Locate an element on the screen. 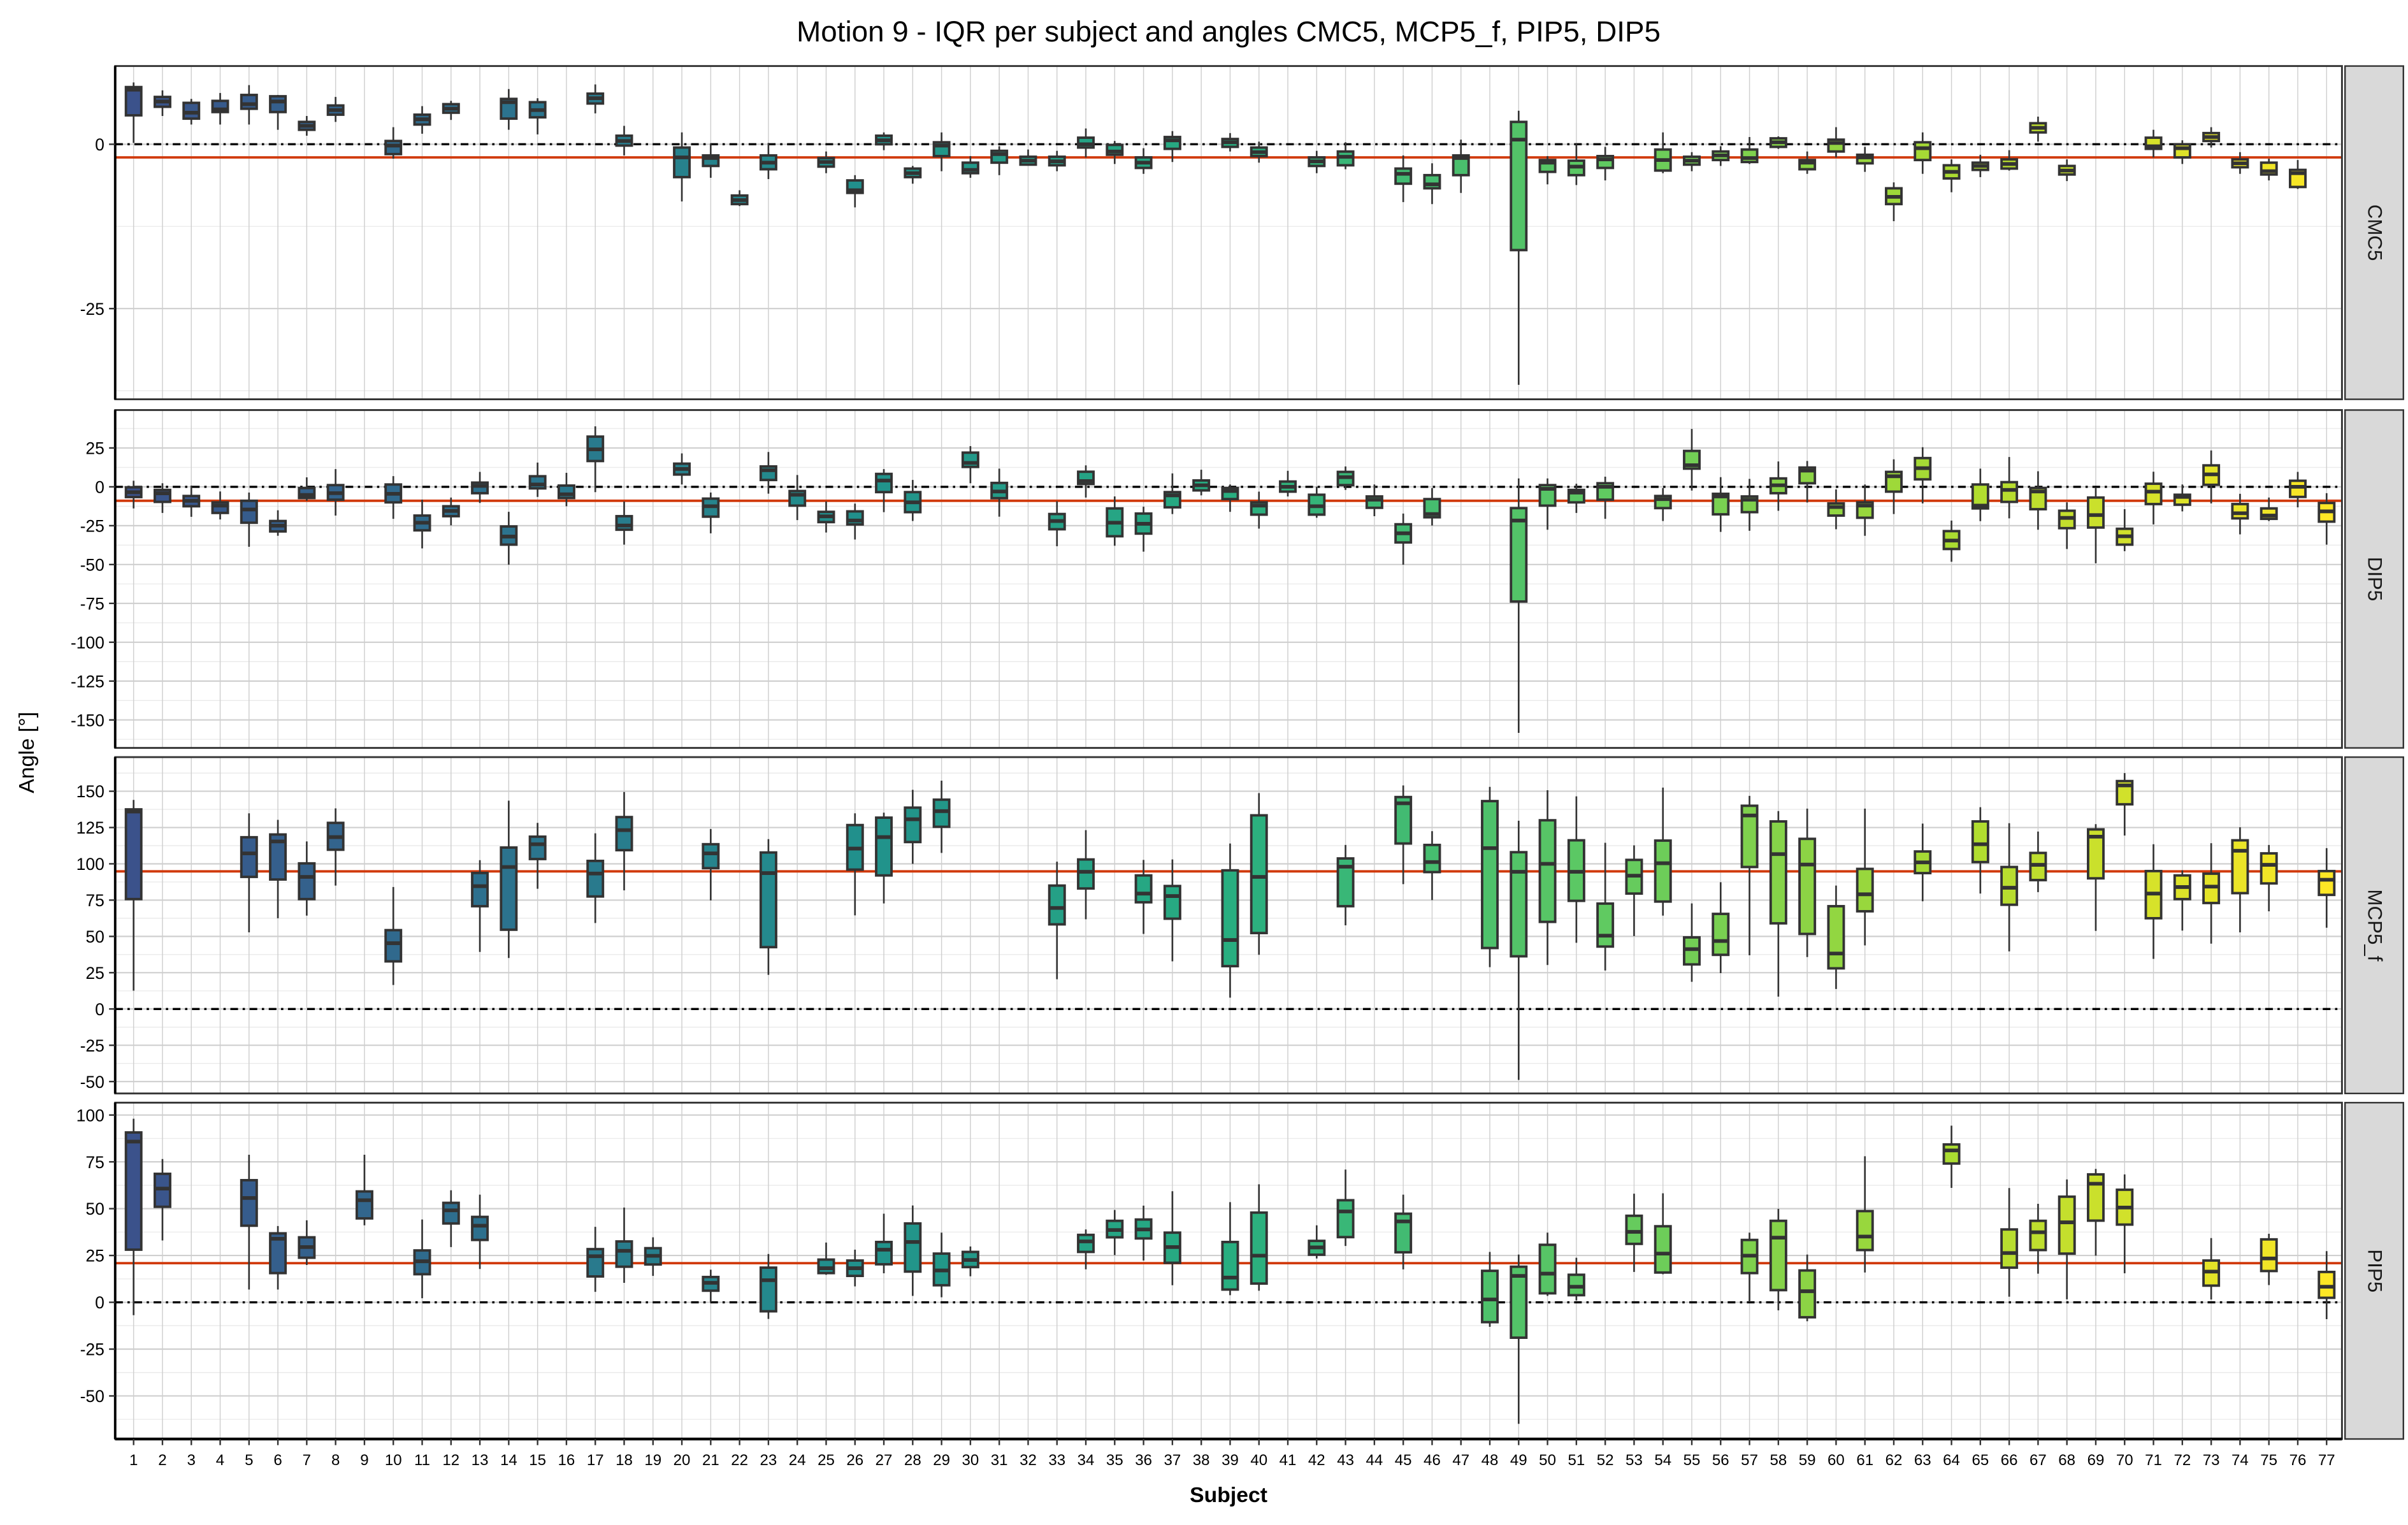 The height and width of the screenshot is (1525, 2408). x-tick-label: 33 is located at coordinates (1056, 1460).